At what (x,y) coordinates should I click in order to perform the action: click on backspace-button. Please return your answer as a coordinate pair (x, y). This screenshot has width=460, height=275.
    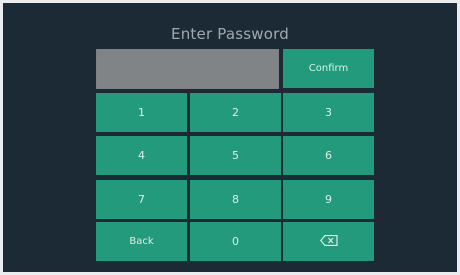
    Looking at the image, I should click on (328, 241).